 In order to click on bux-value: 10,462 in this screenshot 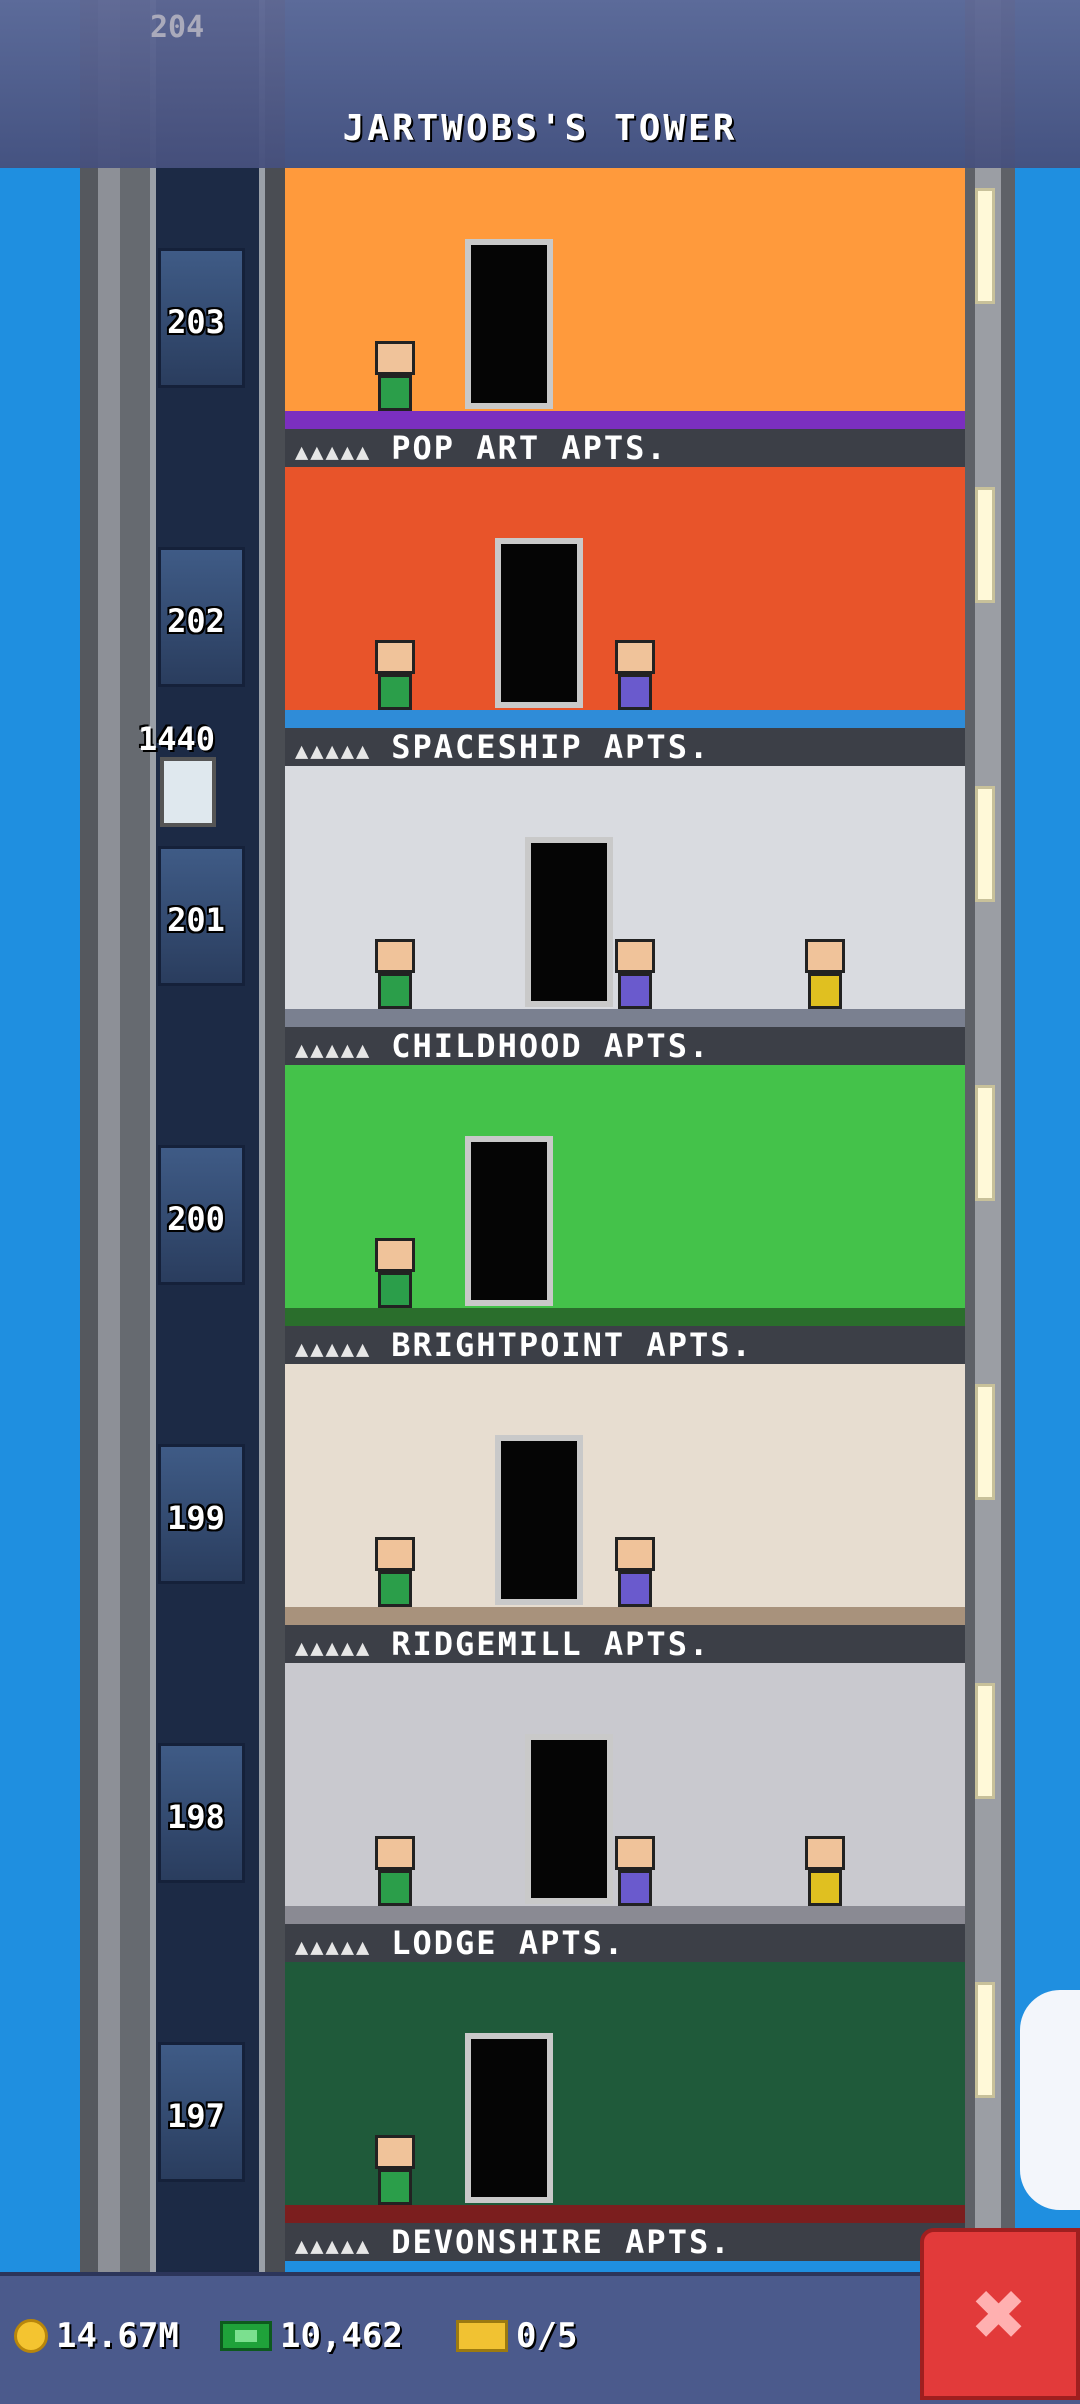, I will do `click(341, 2336)`.